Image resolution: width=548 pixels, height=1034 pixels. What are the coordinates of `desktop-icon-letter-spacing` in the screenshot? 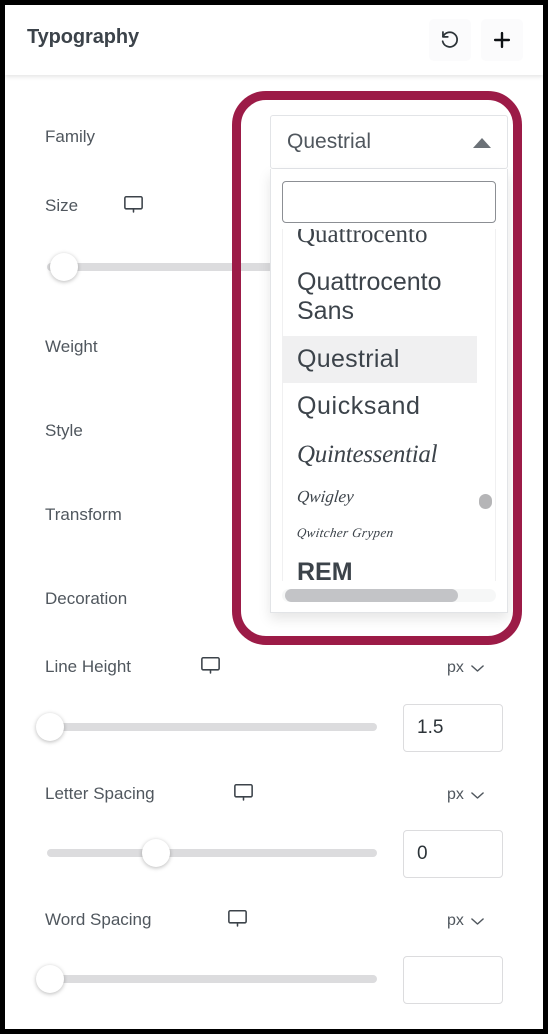 It's located at (243, 795).